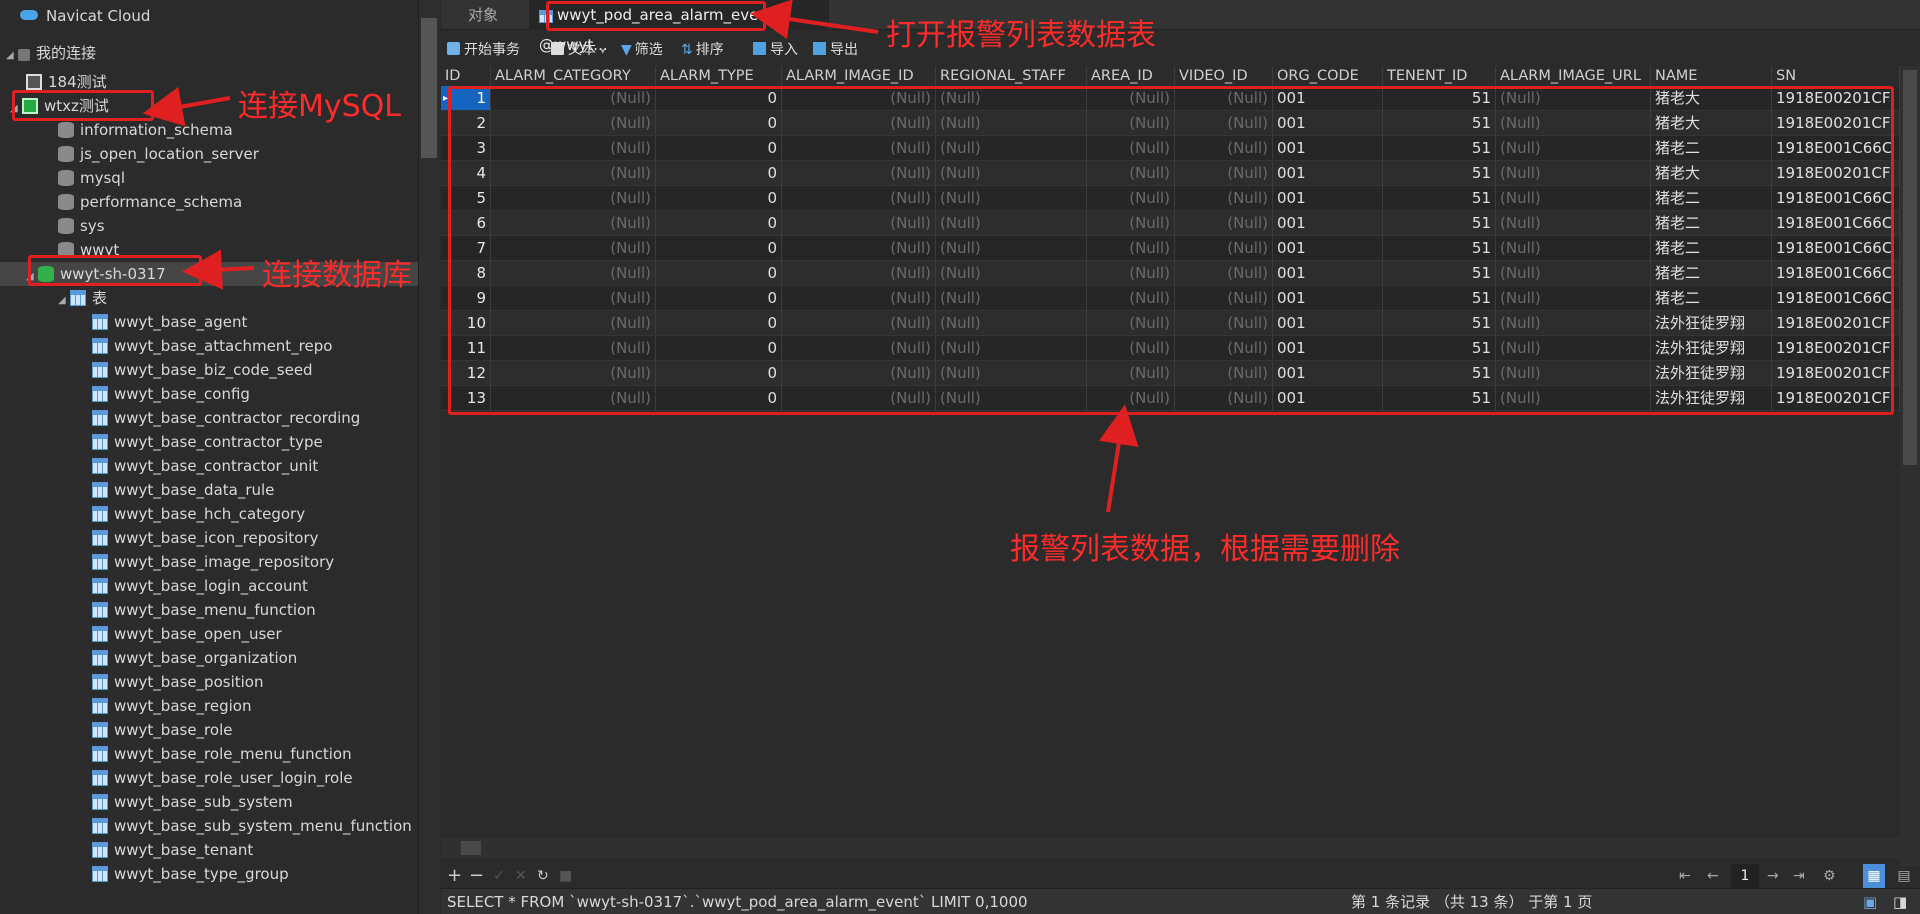 The height and width of the screenshot is (914, 1920). Describe the element at coordinates (215, 610) in the screenshot. I see `tree-label: wwyt_base_menu_function` at that location.